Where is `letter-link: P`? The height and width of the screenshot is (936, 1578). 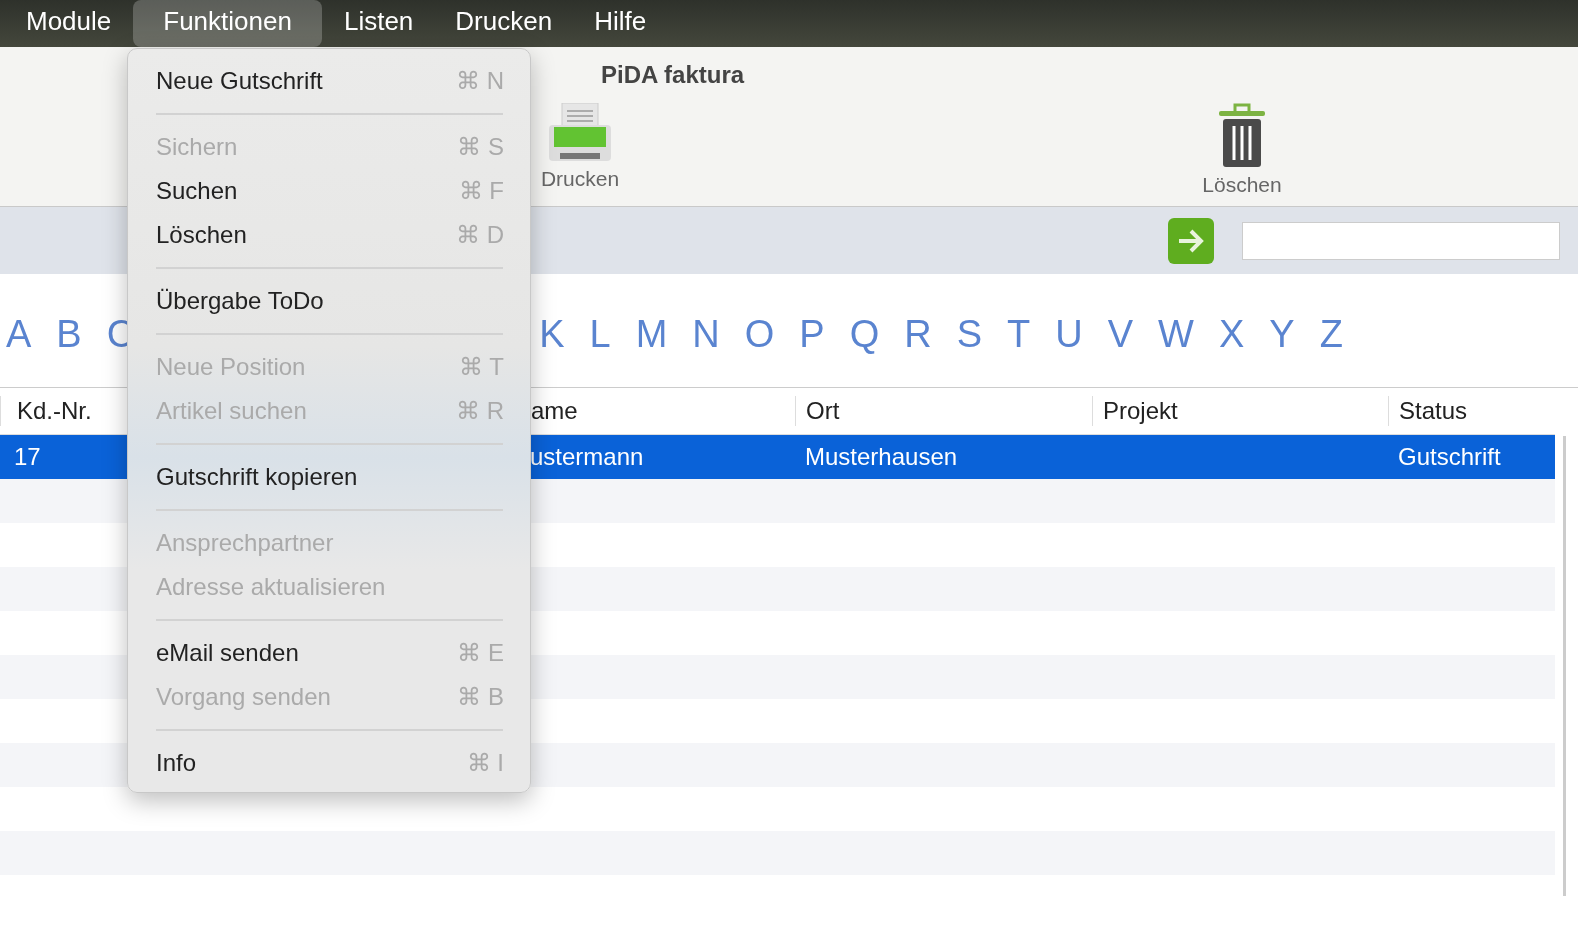
letter-link: P is located at coordinates (812, 334).